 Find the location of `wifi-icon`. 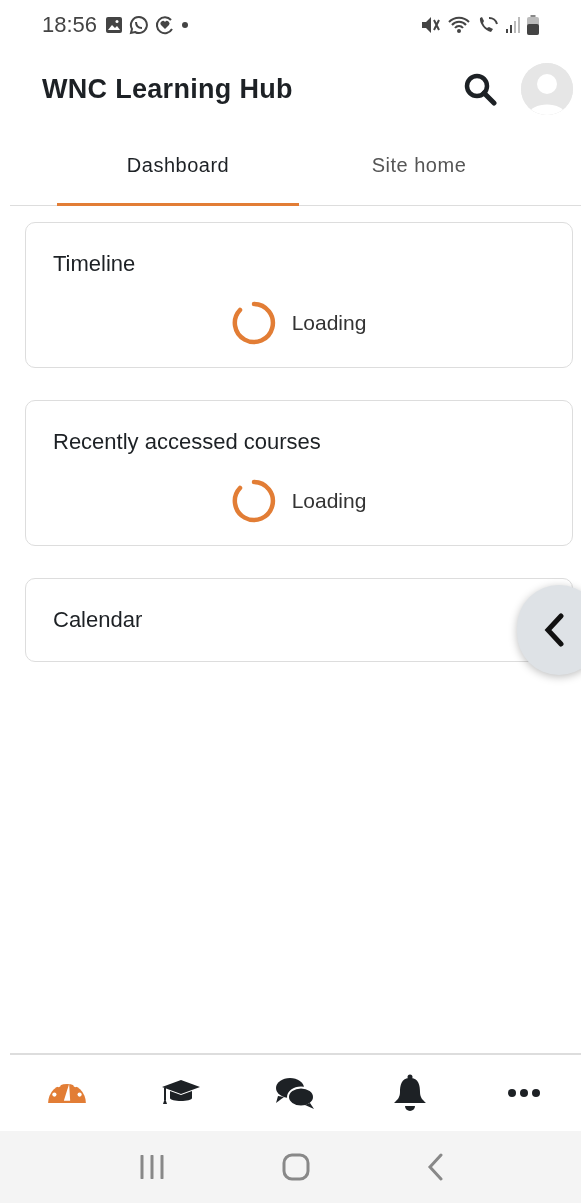

wifi-icon is located at coordinates (459, 25).